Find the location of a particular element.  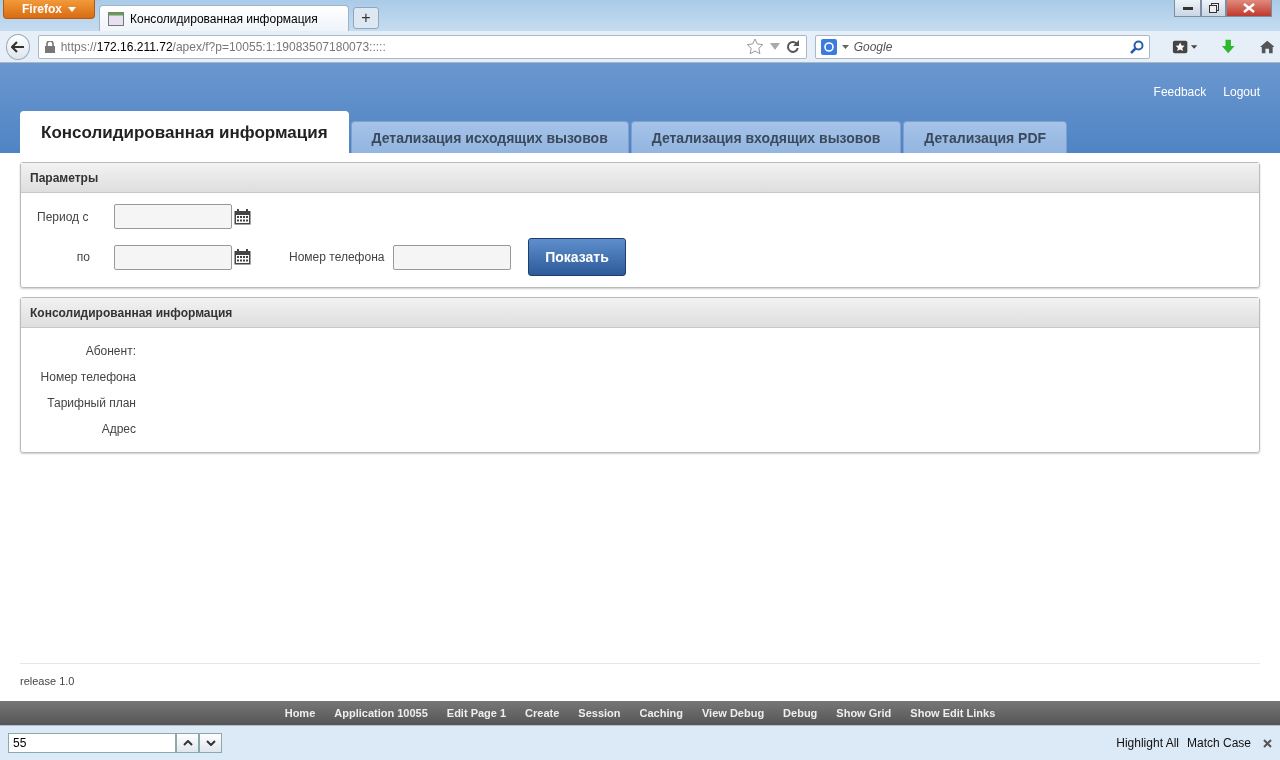

firefox-menu-button: Firefox is located at coordinates (49, 9).